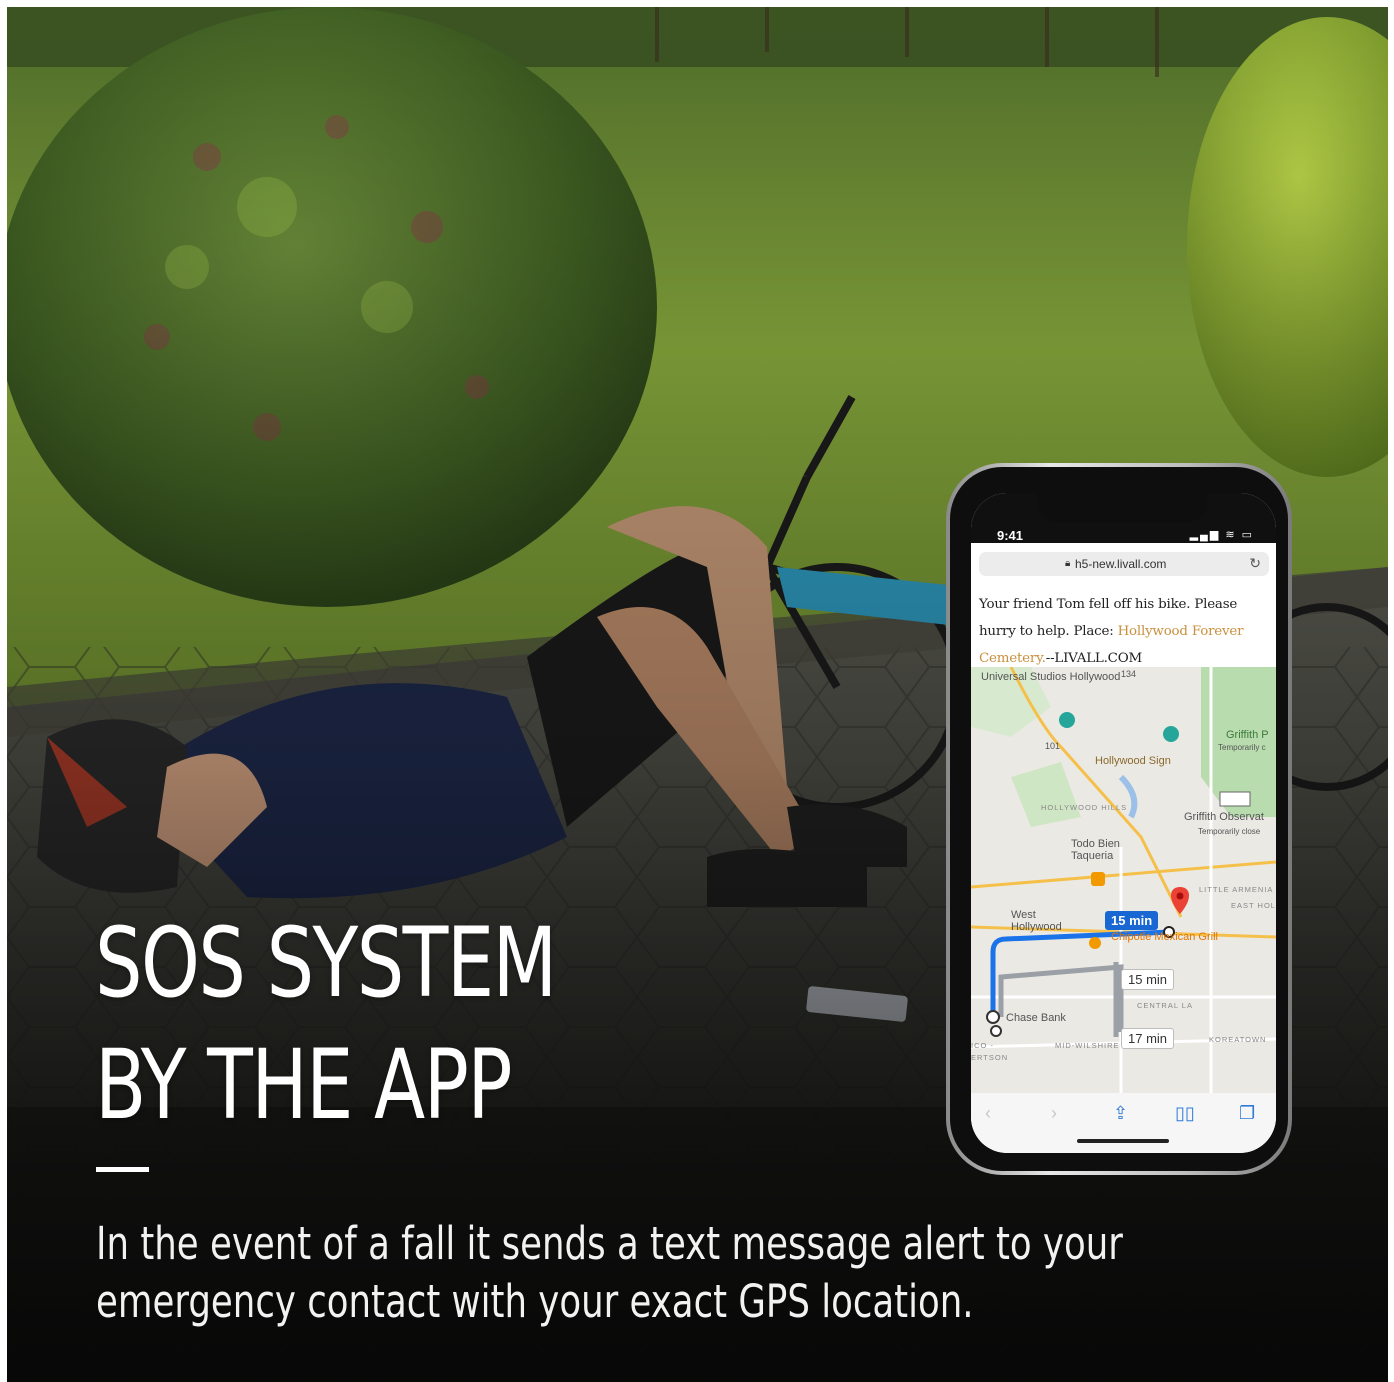 Image resolution: width=1394 pixels, height=1382 pixels. What do you see at coordinates (1129, 674) in the screenshot?
I see `map-shield-134: 134` at bounding box center [1129, 674].